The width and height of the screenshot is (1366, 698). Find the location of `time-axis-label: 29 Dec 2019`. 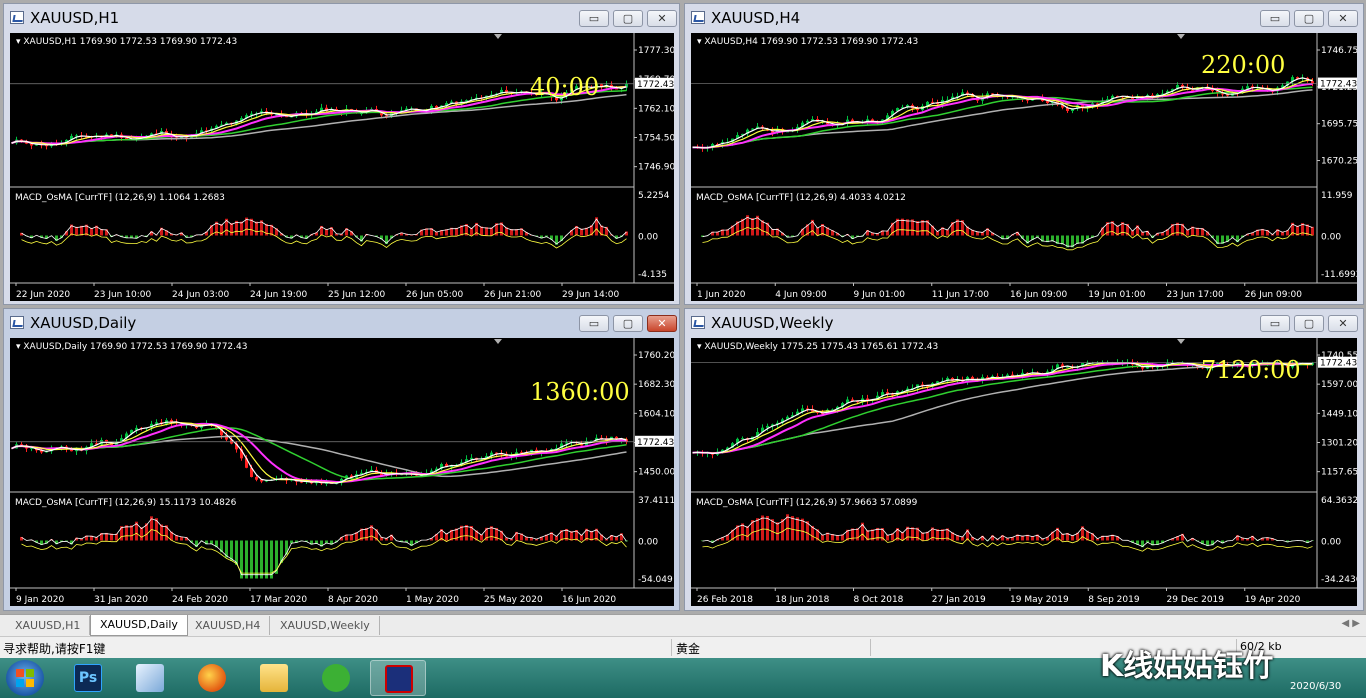

time-axis-label: 29 Dec 2019 is located at coordinates (1196, 600).